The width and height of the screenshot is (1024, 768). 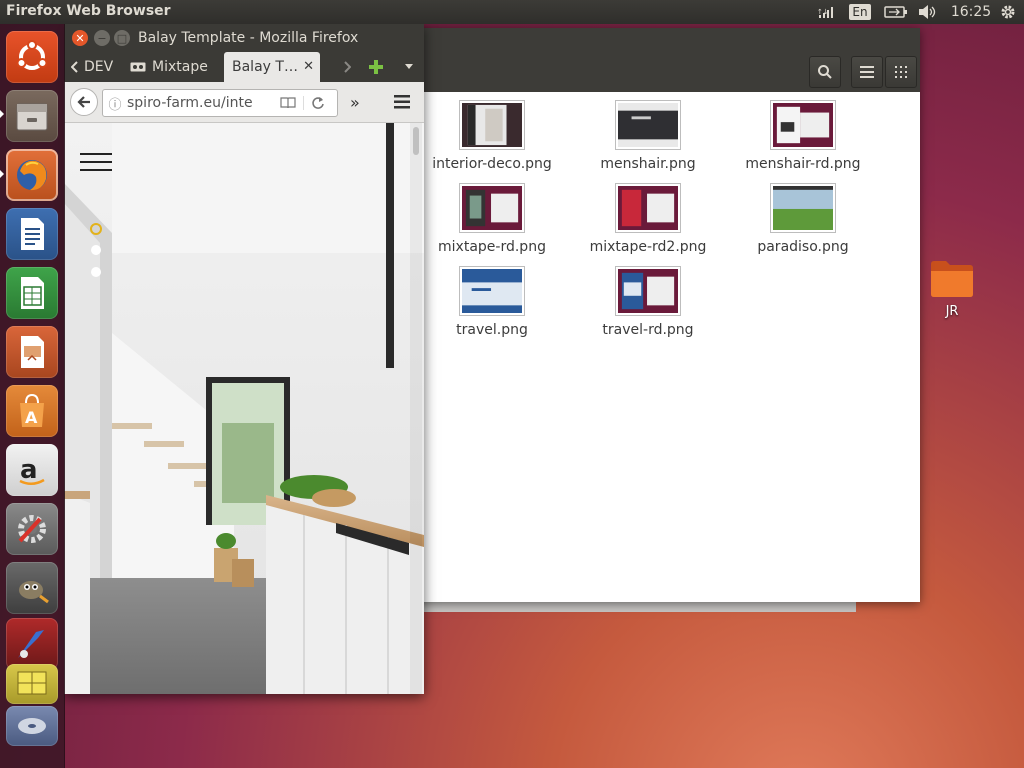 I want to click on slider-dot-active, so click(x=96, y=229).